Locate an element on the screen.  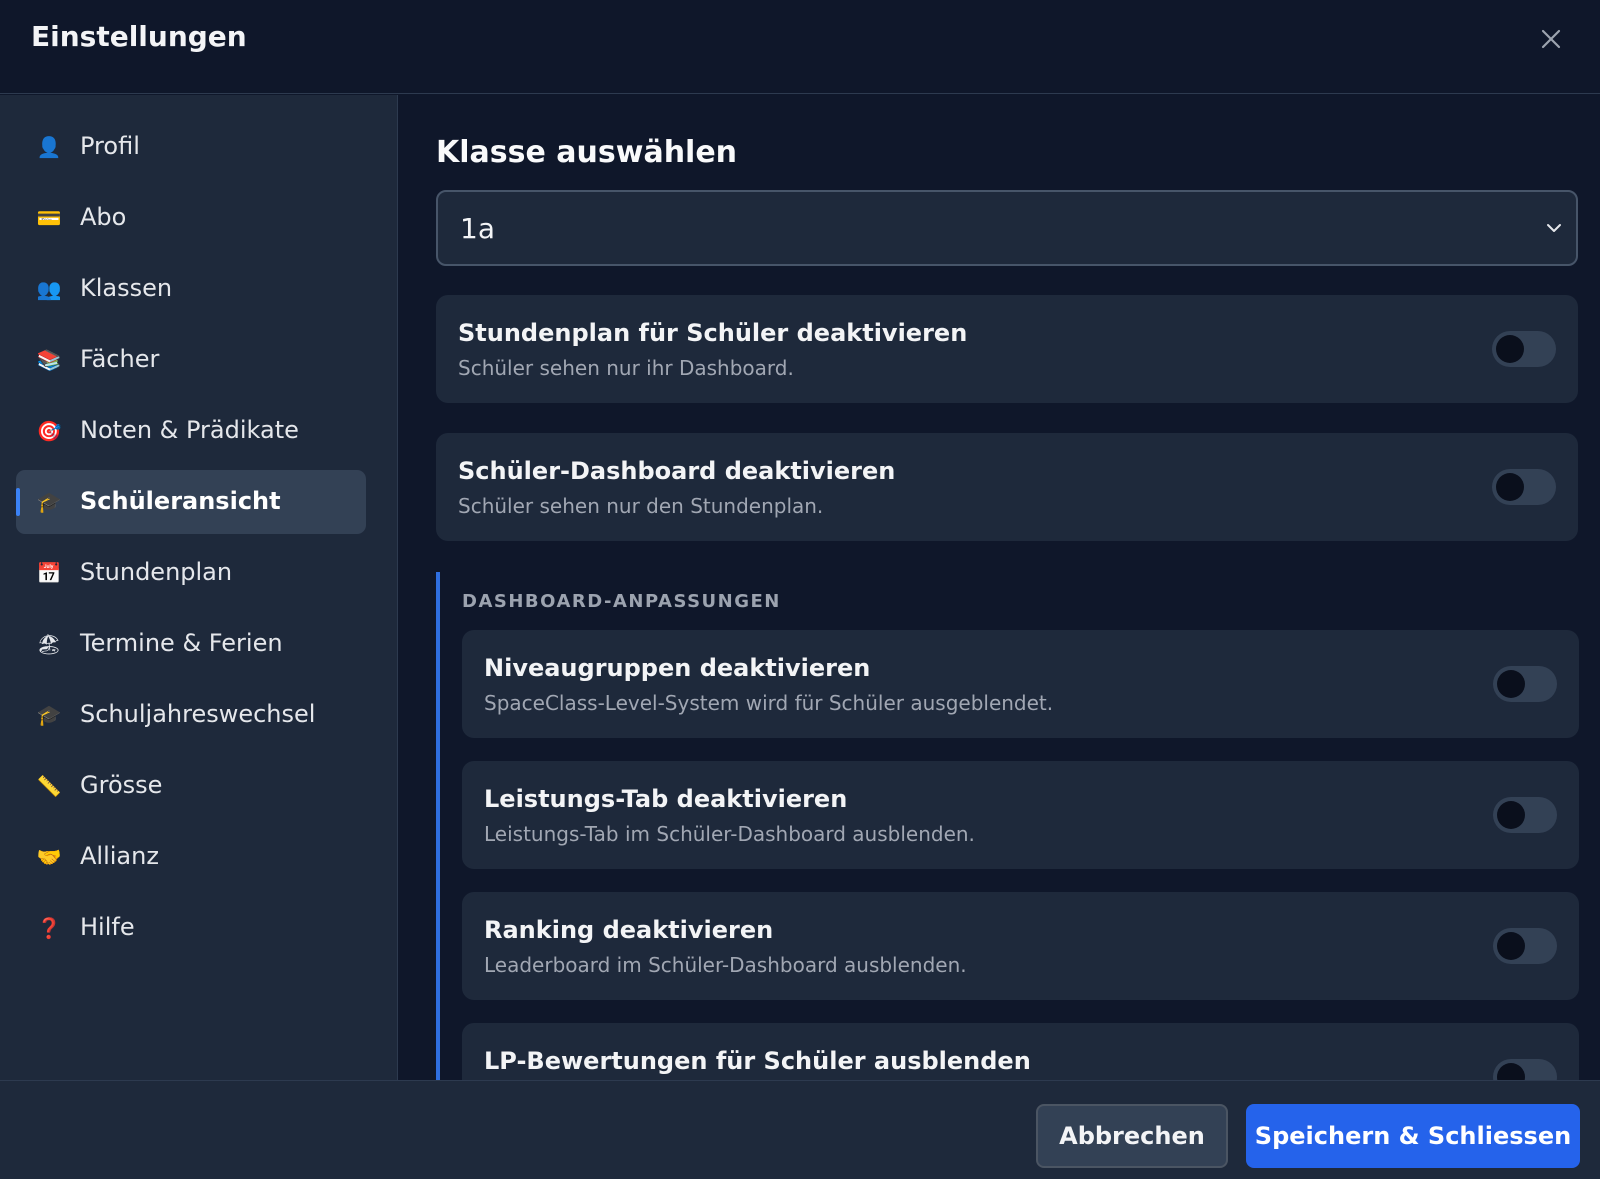
sidebar-item-klassen: 👥 Klassen is located at coordinates (191, 289).